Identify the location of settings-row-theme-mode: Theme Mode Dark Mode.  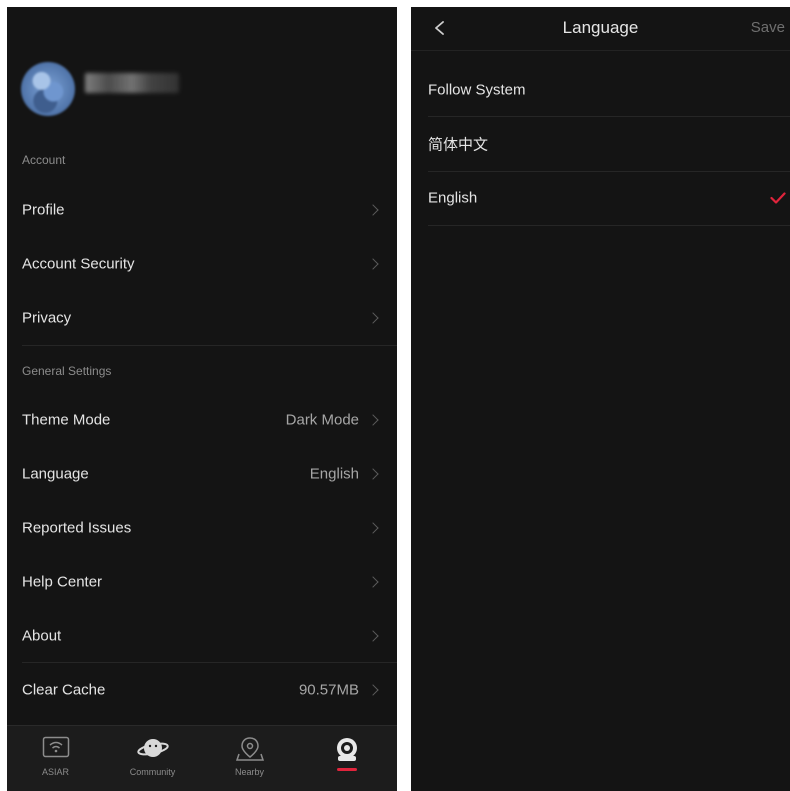
(202, 420).